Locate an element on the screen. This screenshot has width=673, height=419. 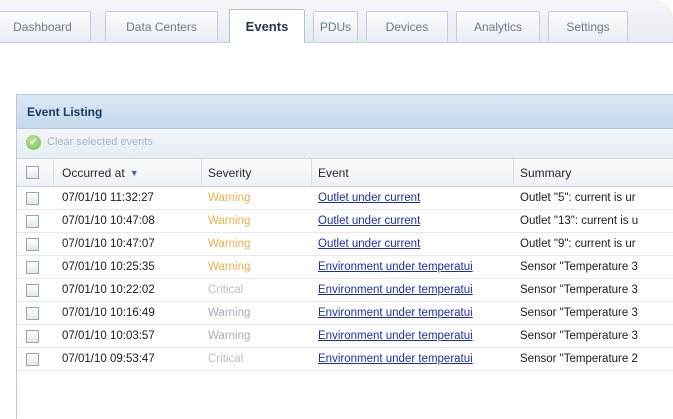
column-event-label: Event is located at coordinates (333, 172).